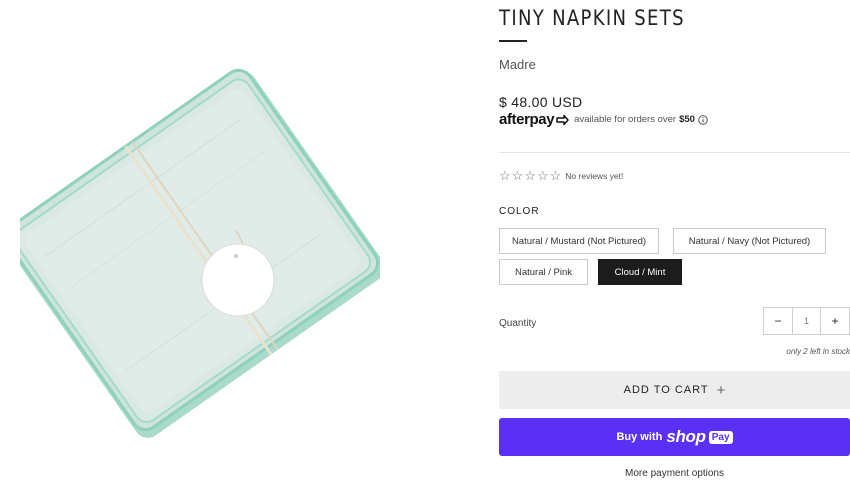 The height and width of the screenshot is (493, 850). What do you see at coordinates (625, 119) in the screenshot?
I see `afterpay-text: available for orders over` at bounding box center [625, 119].